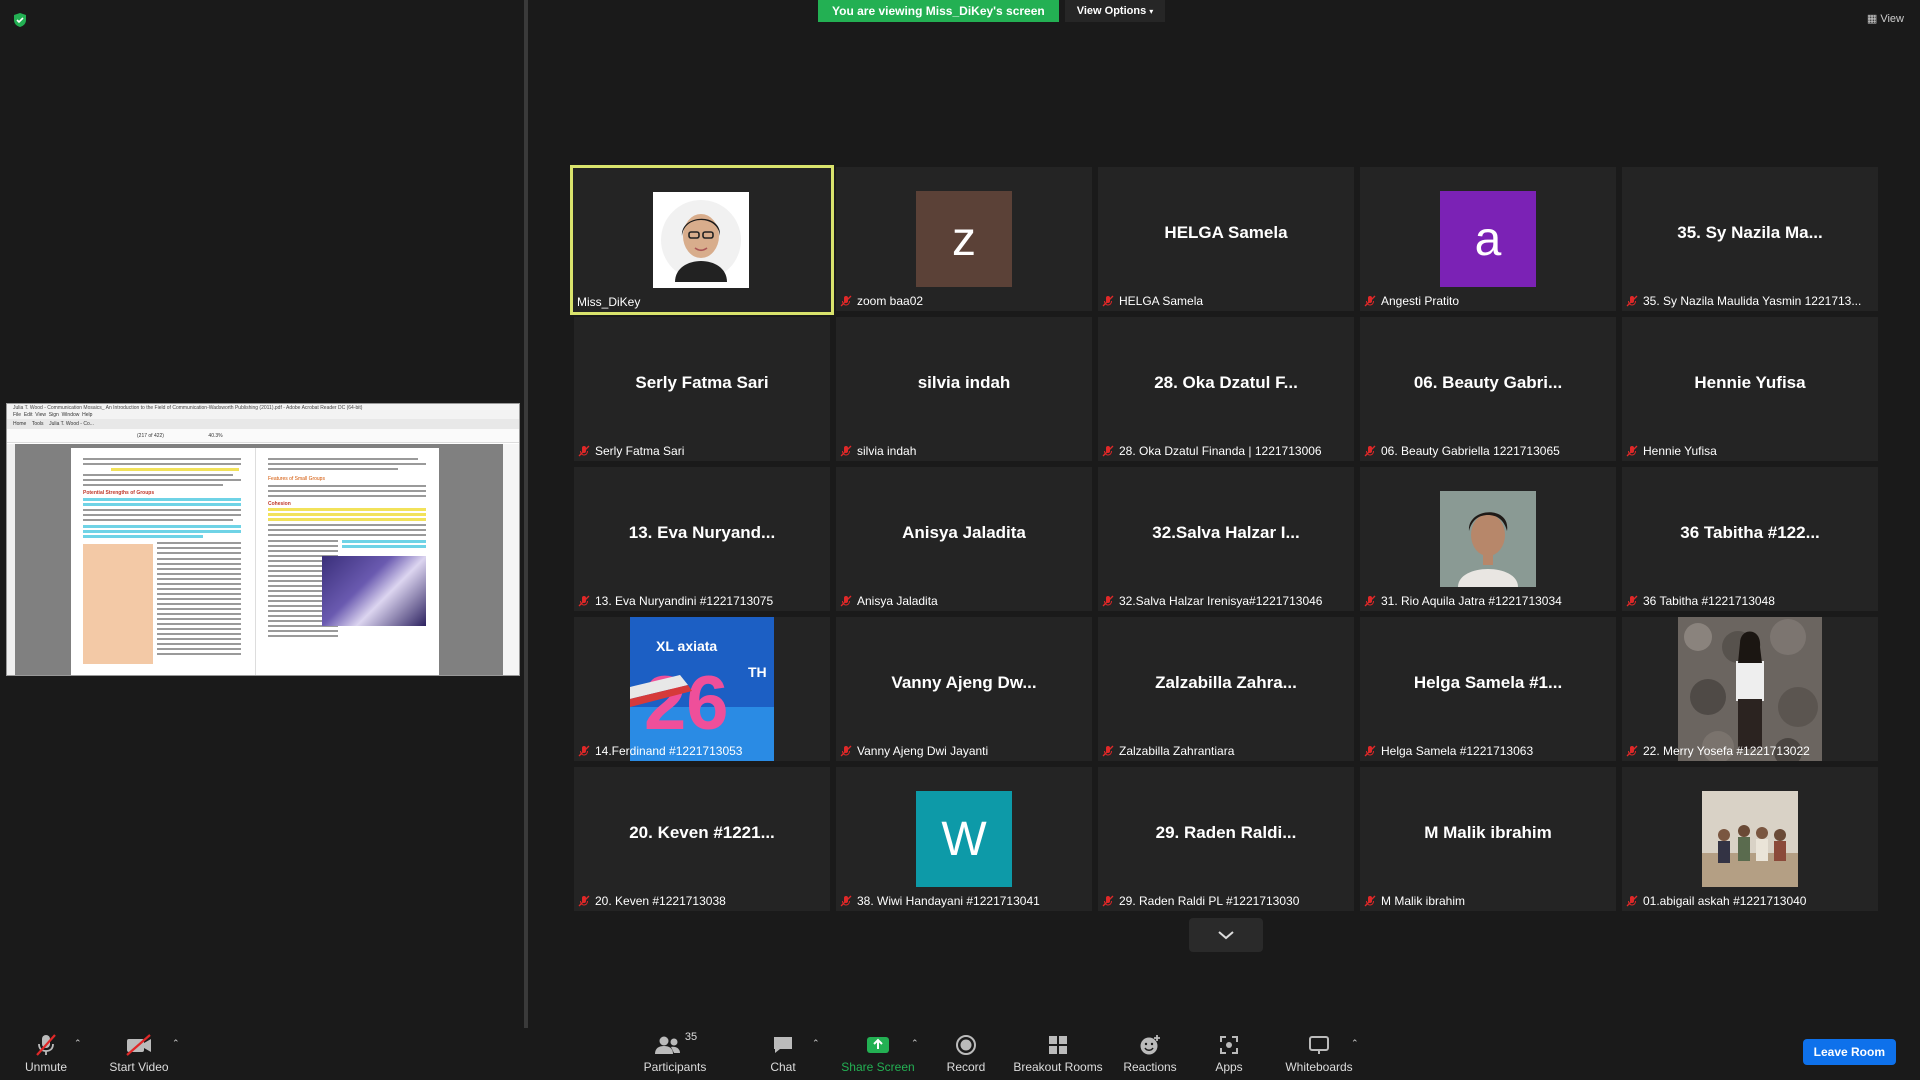 Image resolution: width=1920 pixels, height=1080 pixels. What do you see at coordinates (1115, 11) in the screenshot?
I see `view-options-button: View Options ▾` at bounding box center [1115, 11].